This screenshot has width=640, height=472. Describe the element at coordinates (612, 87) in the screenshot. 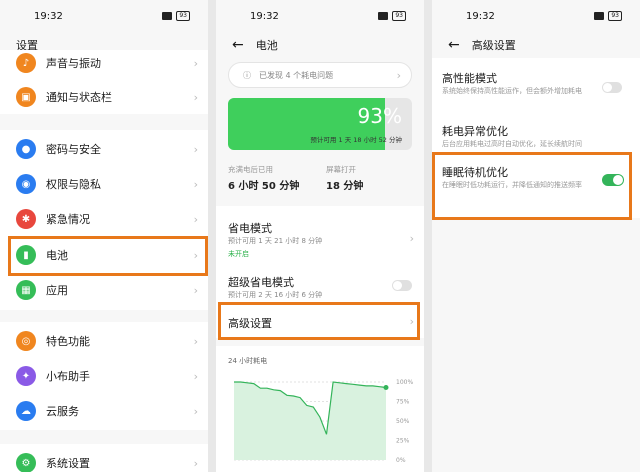

I see `high-performance-toggle` at that location.